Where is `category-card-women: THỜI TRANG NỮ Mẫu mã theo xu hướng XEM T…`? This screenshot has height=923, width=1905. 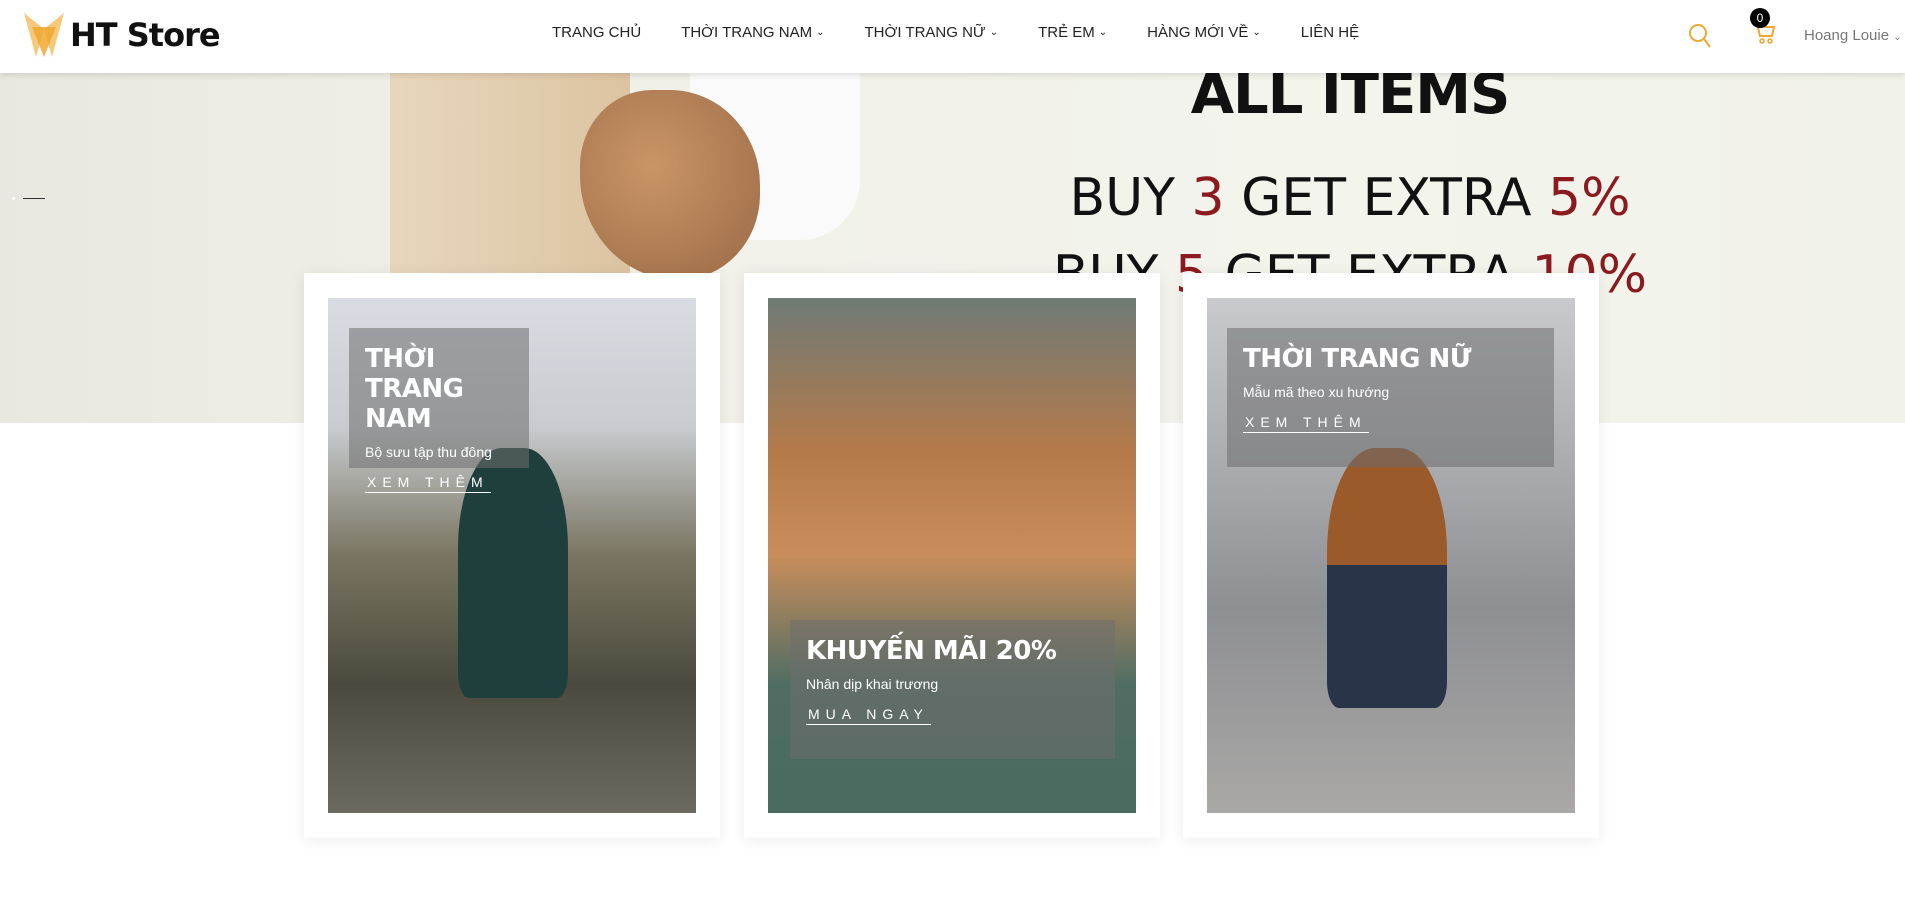 category-card-women: THỜI TRANG NỮ Mẫu mã theo xu hướng XEM T… is located at coordinates (1391, 555).